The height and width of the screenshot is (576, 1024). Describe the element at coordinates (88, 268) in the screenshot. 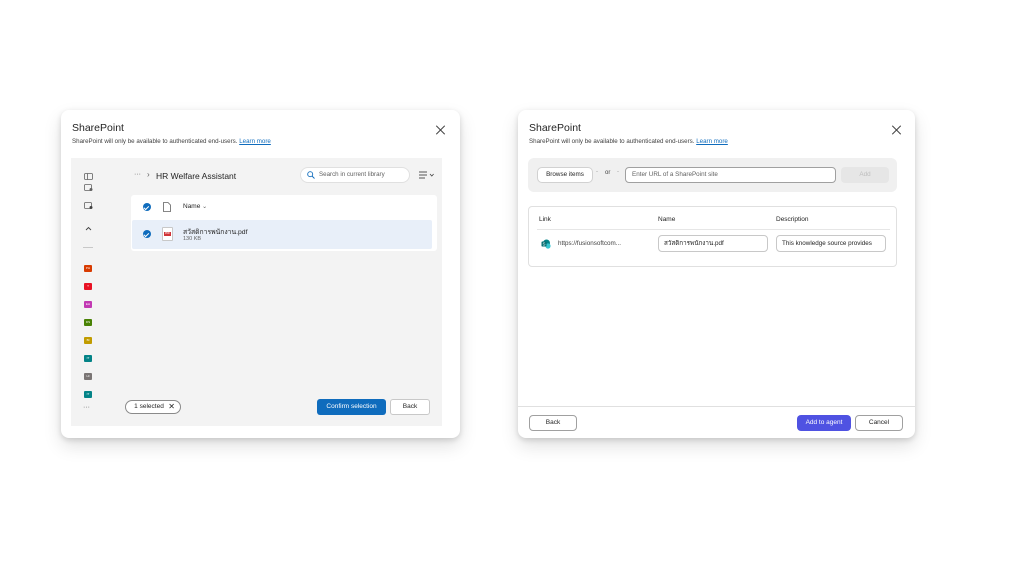

I see `site-tile: PH` at that location.